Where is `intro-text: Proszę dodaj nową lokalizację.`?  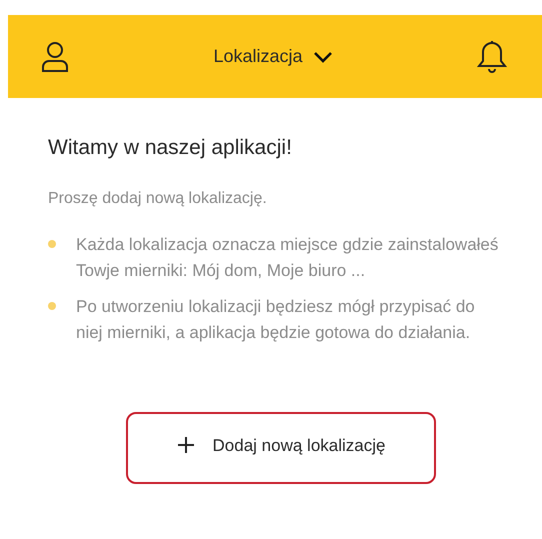
intro-text: Proszę dodaj nową lokalizację. is located at coordinates (158, 199).